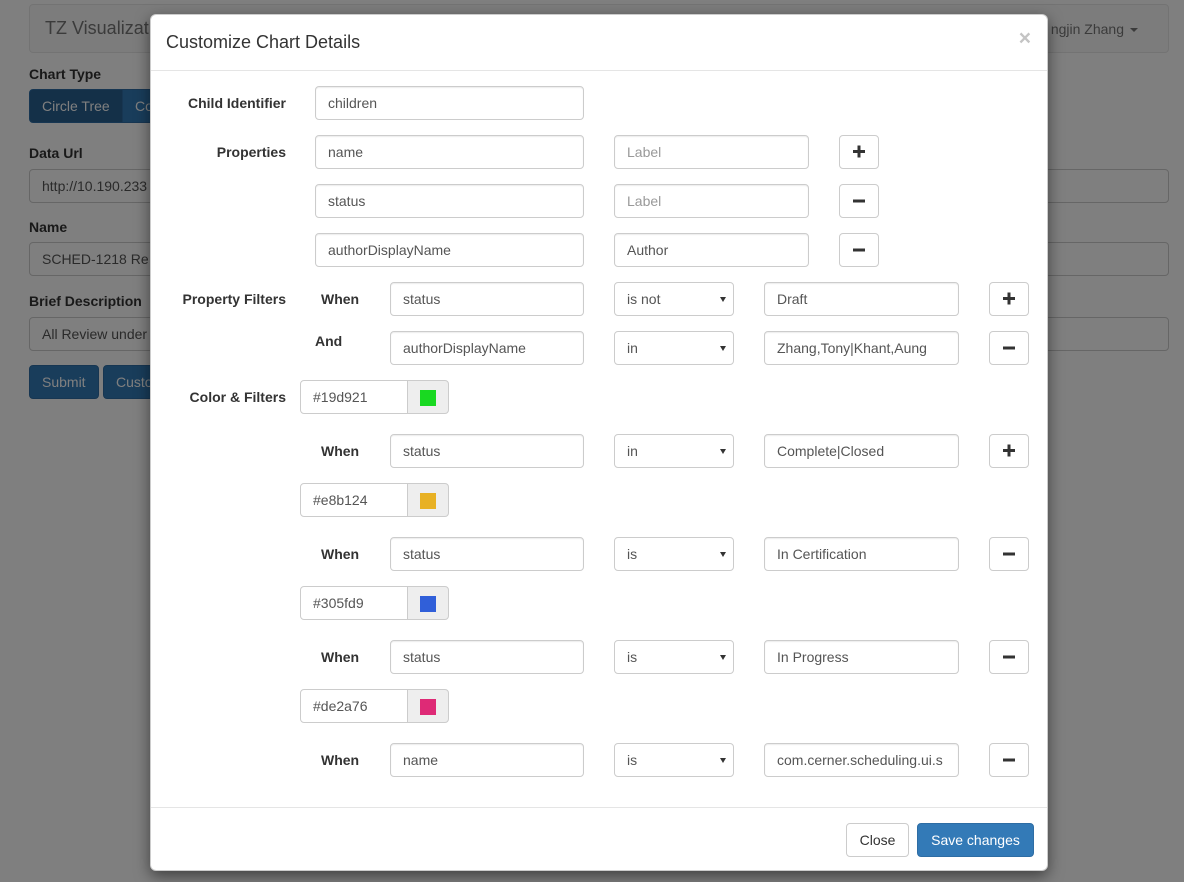 Image resolution: width=1184 pixels, height=882 pixels. I want to click on save-changes-button: Save changes, so click(975, 840).